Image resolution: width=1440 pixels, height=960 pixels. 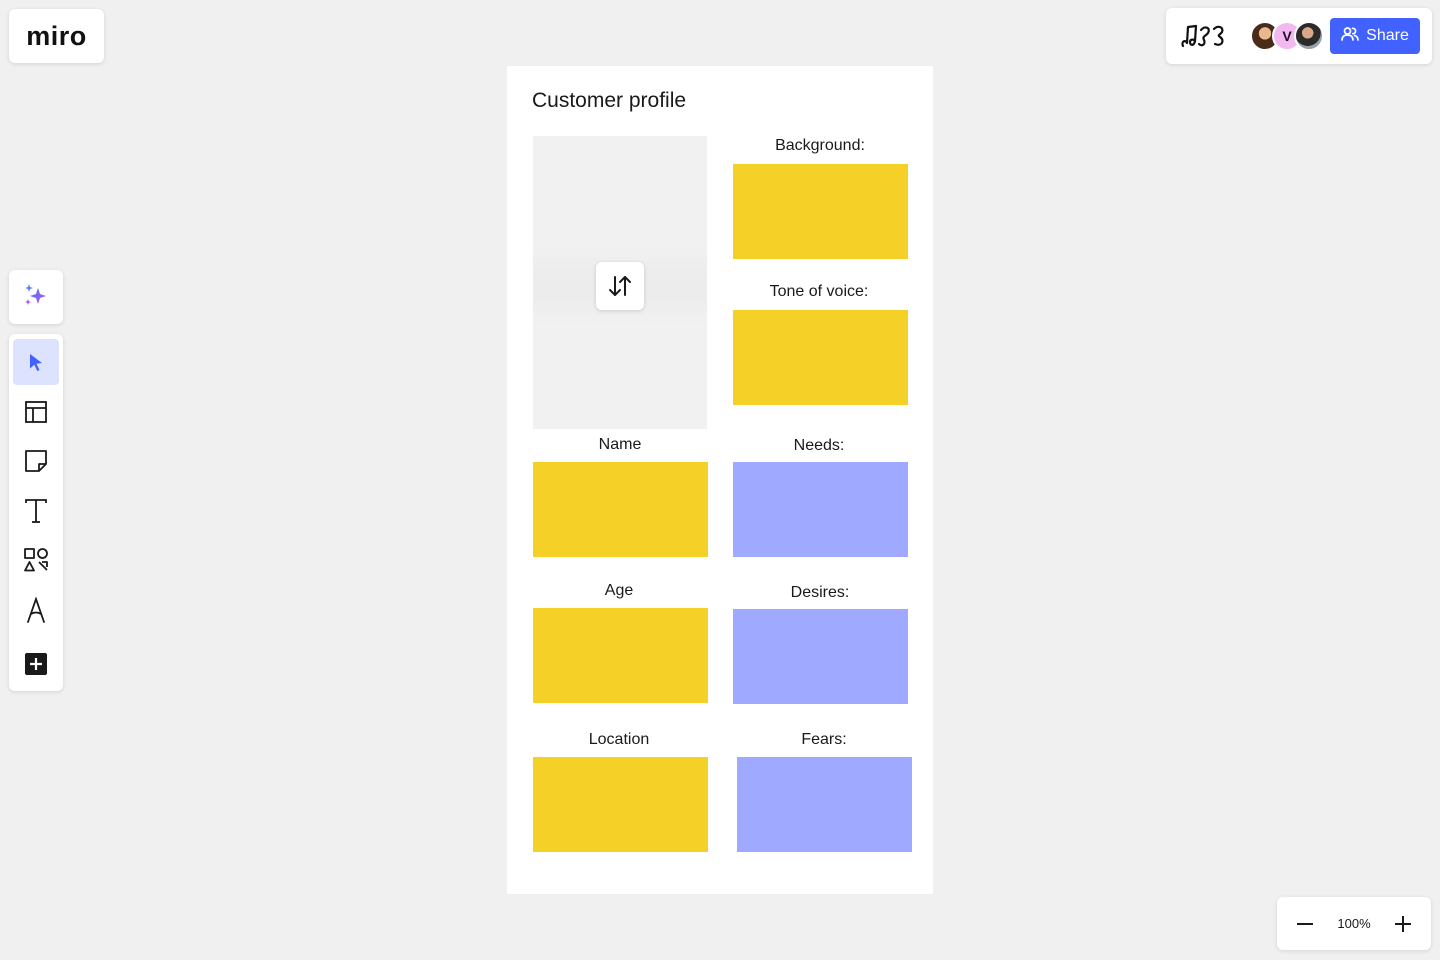 What do you see at coordinates (1309, 36) in the screenshot?
I see `avatar` at bounding box center [1309, 36].